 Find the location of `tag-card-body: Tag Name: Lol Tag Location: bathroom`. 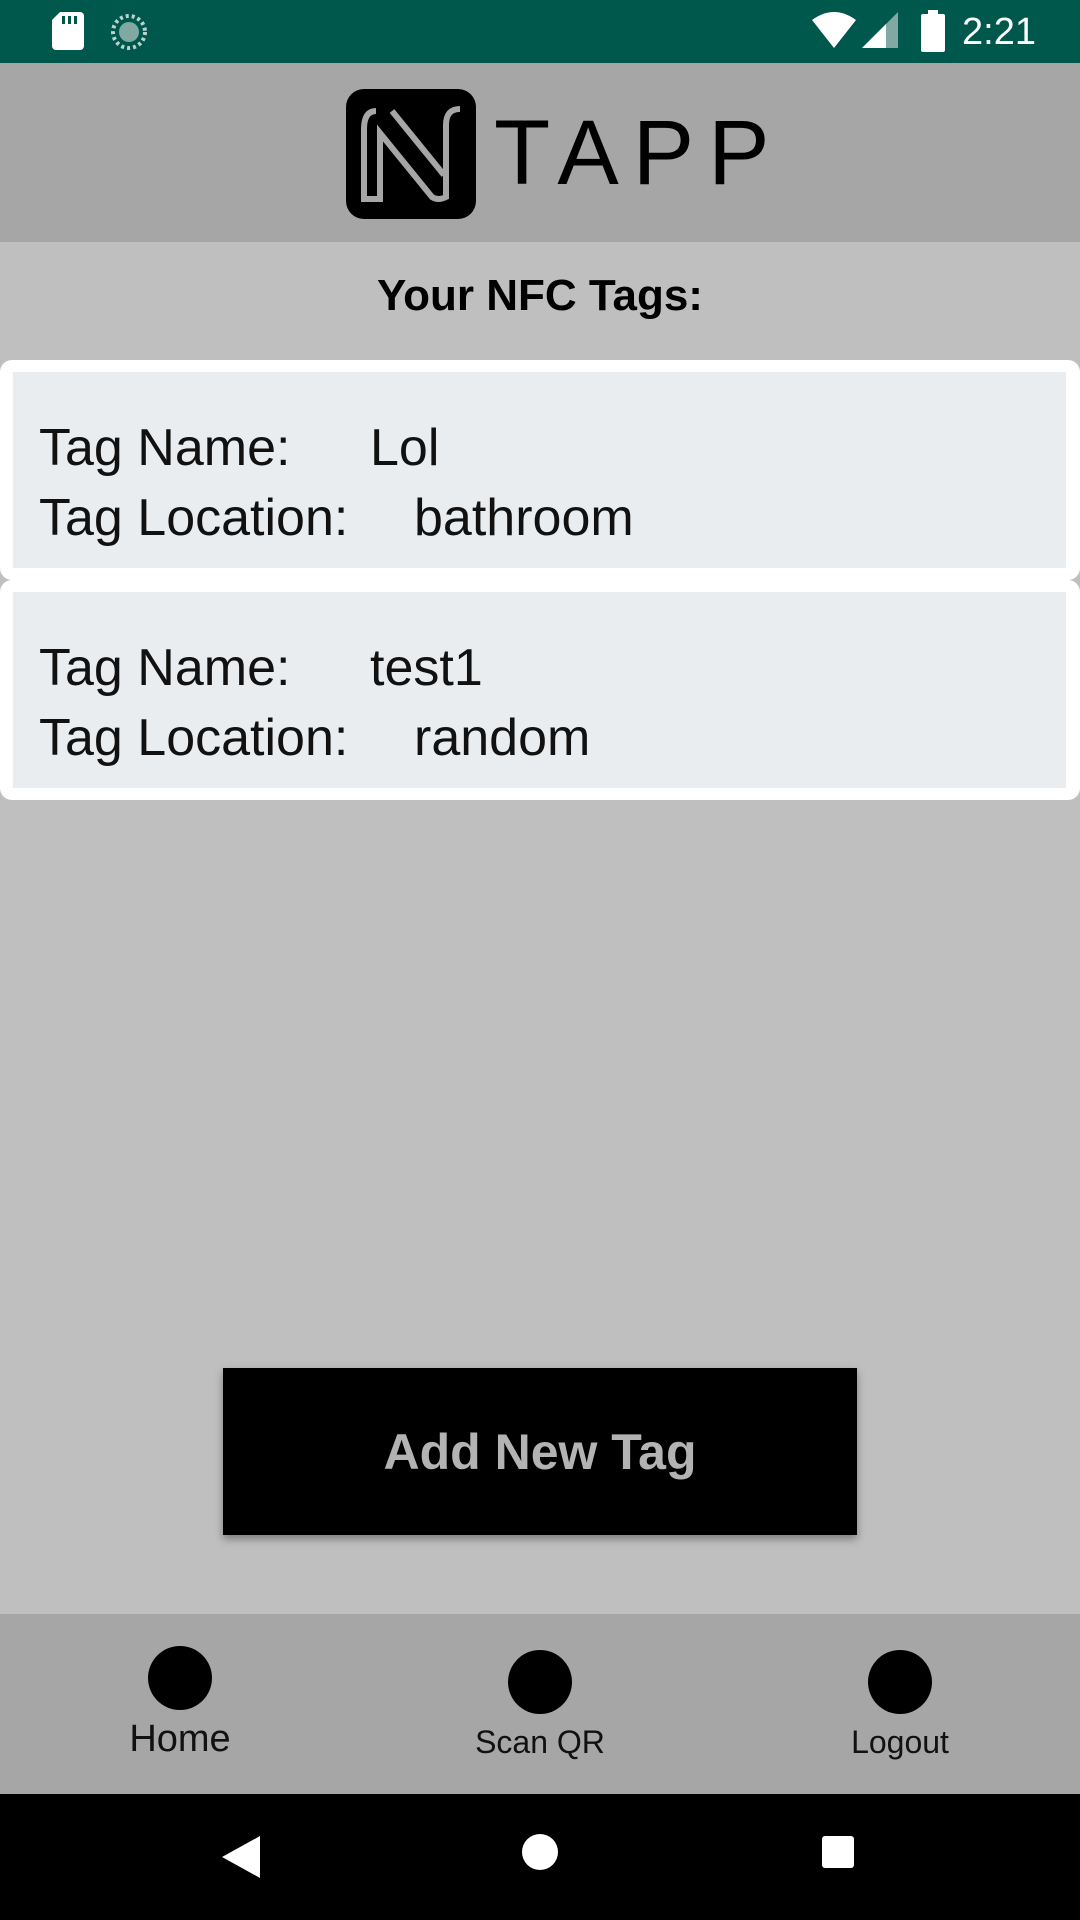

tag-card-body: Tag Name: Lol Tag Location: bathroom is located at coordinates (539, 470).